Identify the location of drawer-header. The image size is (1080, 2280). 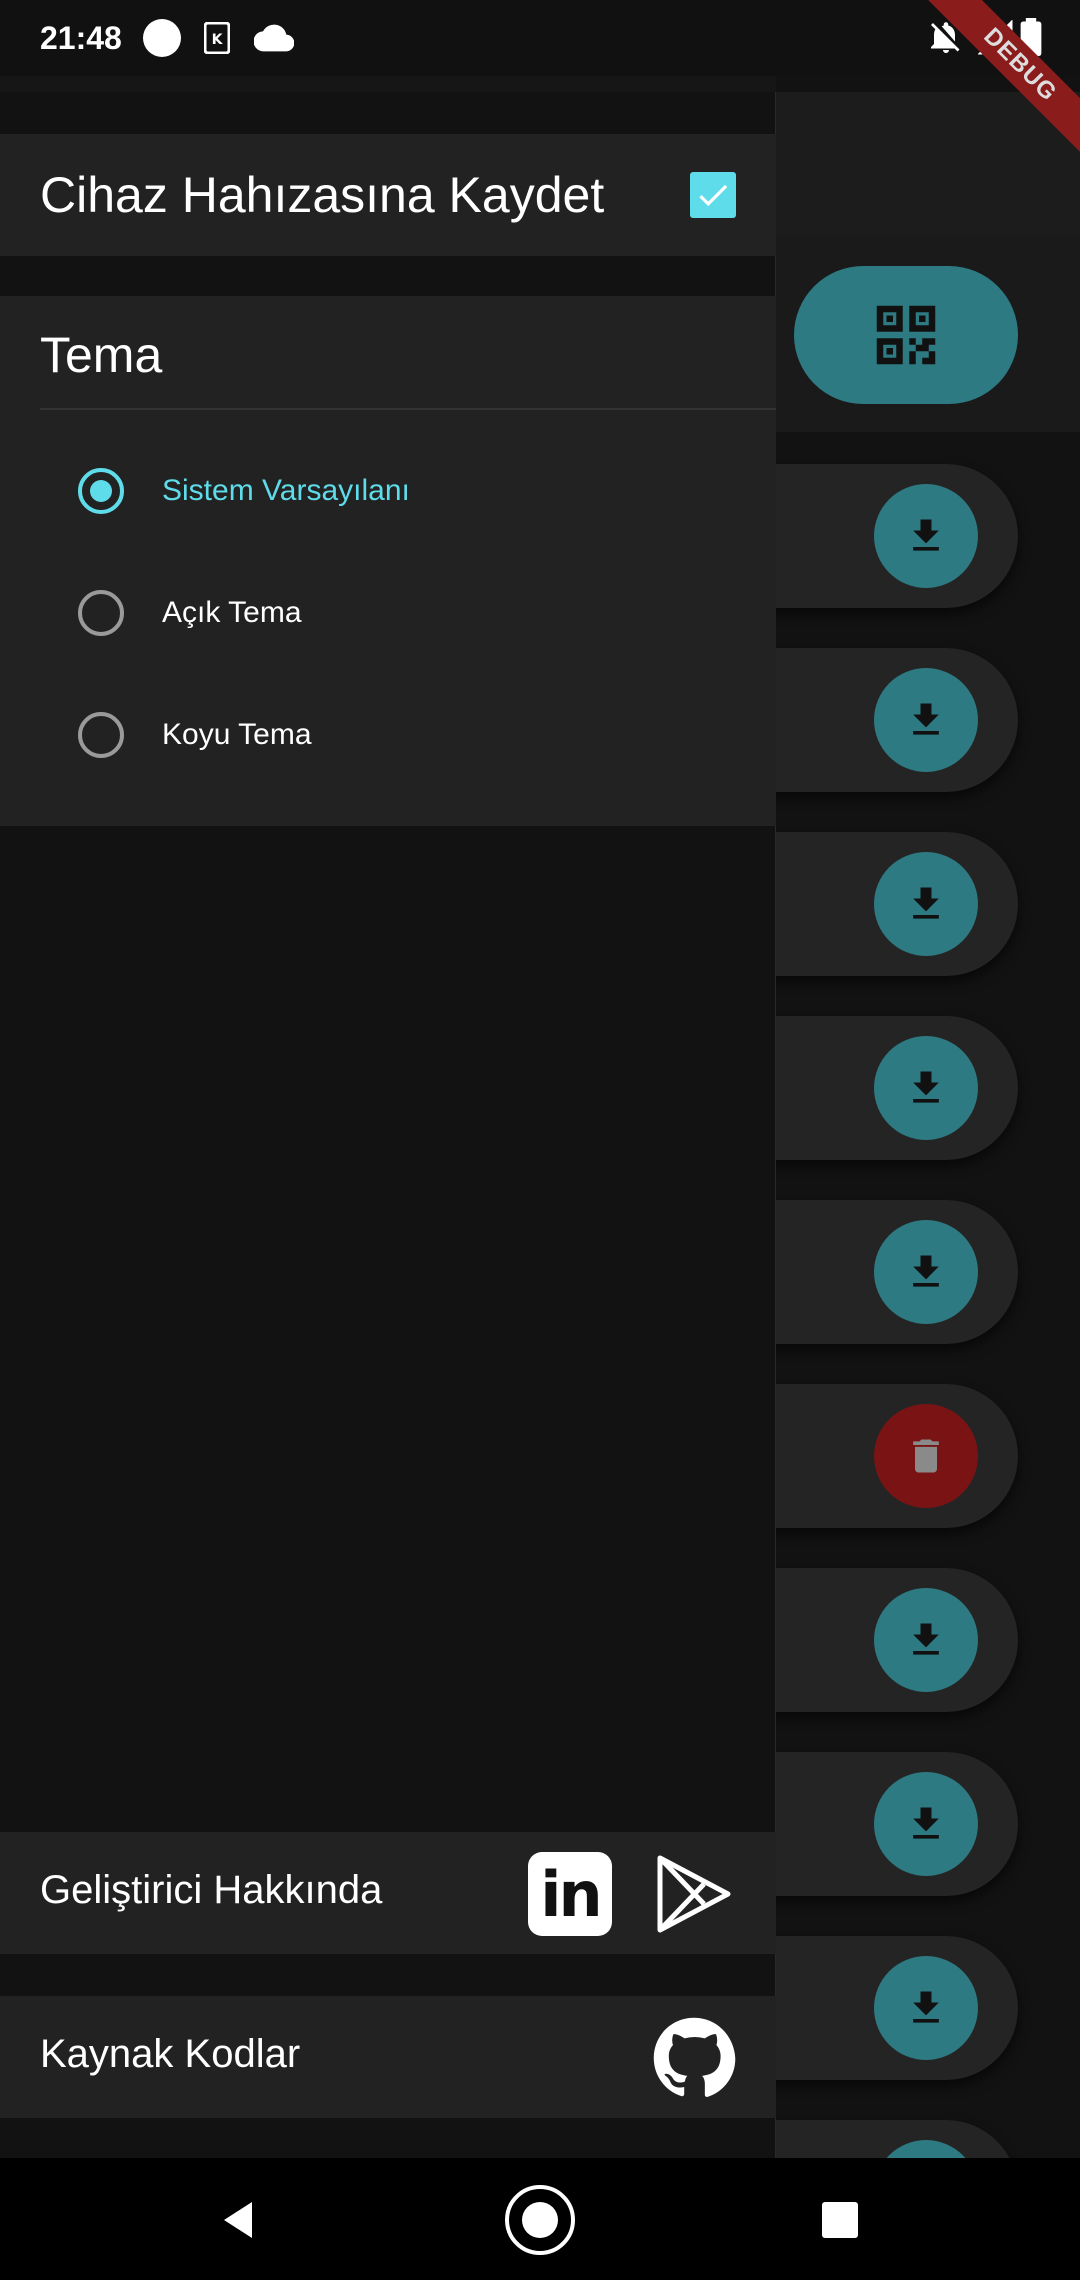
(388, 84).